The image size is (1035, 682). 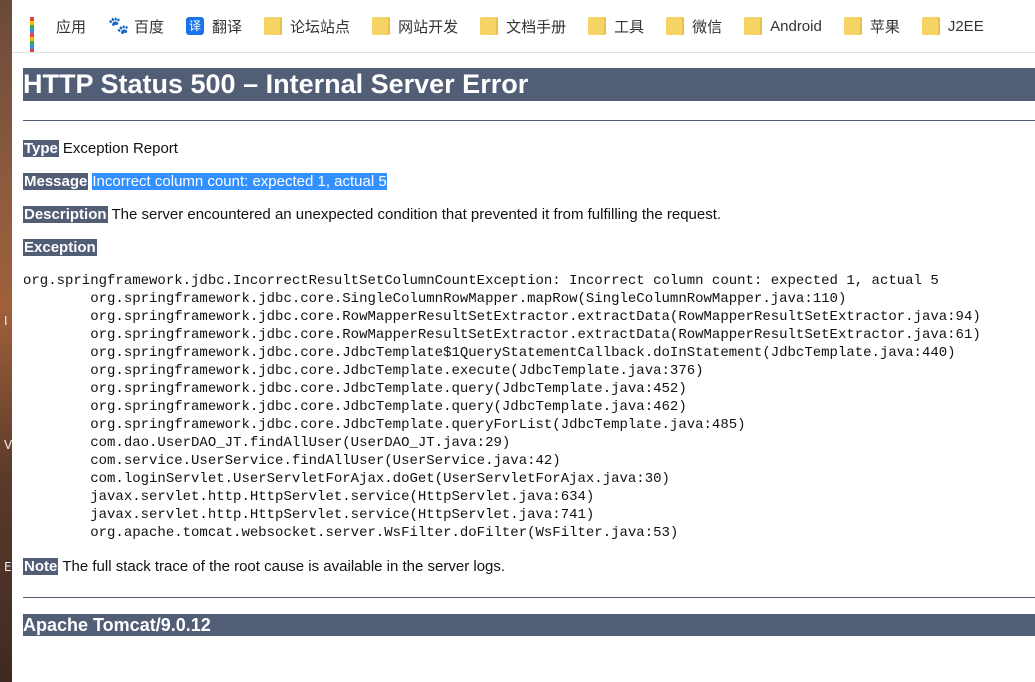 I want to click on bookmark-folder-docs: 文档手册, so click(x=523, y=26).